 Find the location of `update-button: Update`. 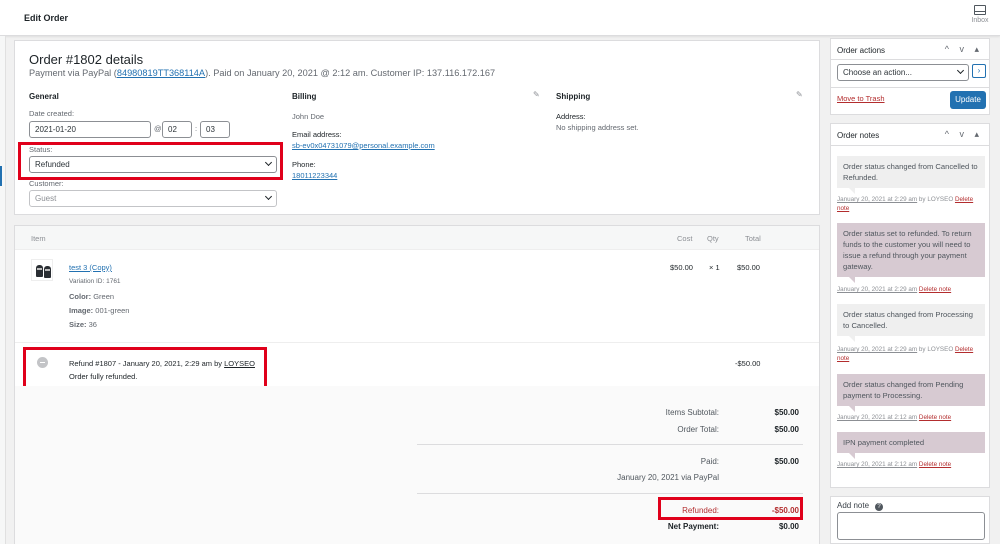

update-button: Update is located at coordinates (968, 100).